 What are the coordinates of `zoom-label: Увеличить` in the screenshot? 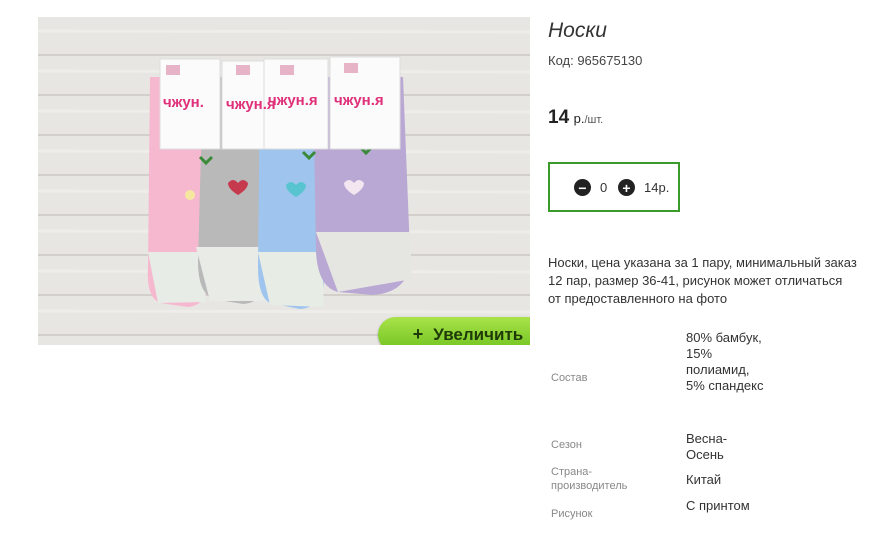 It's located at (478, 334).